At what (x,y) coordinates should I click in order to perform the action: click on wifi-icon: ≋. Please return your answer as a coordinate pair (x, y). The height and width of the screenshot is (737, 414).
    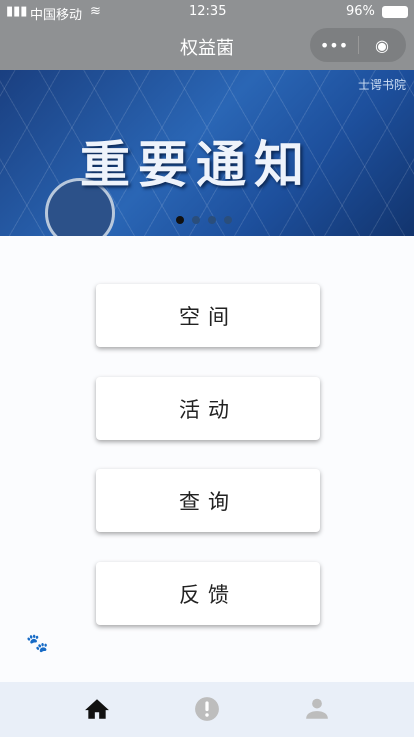
    Looking at the image, I should click on (95, 11).